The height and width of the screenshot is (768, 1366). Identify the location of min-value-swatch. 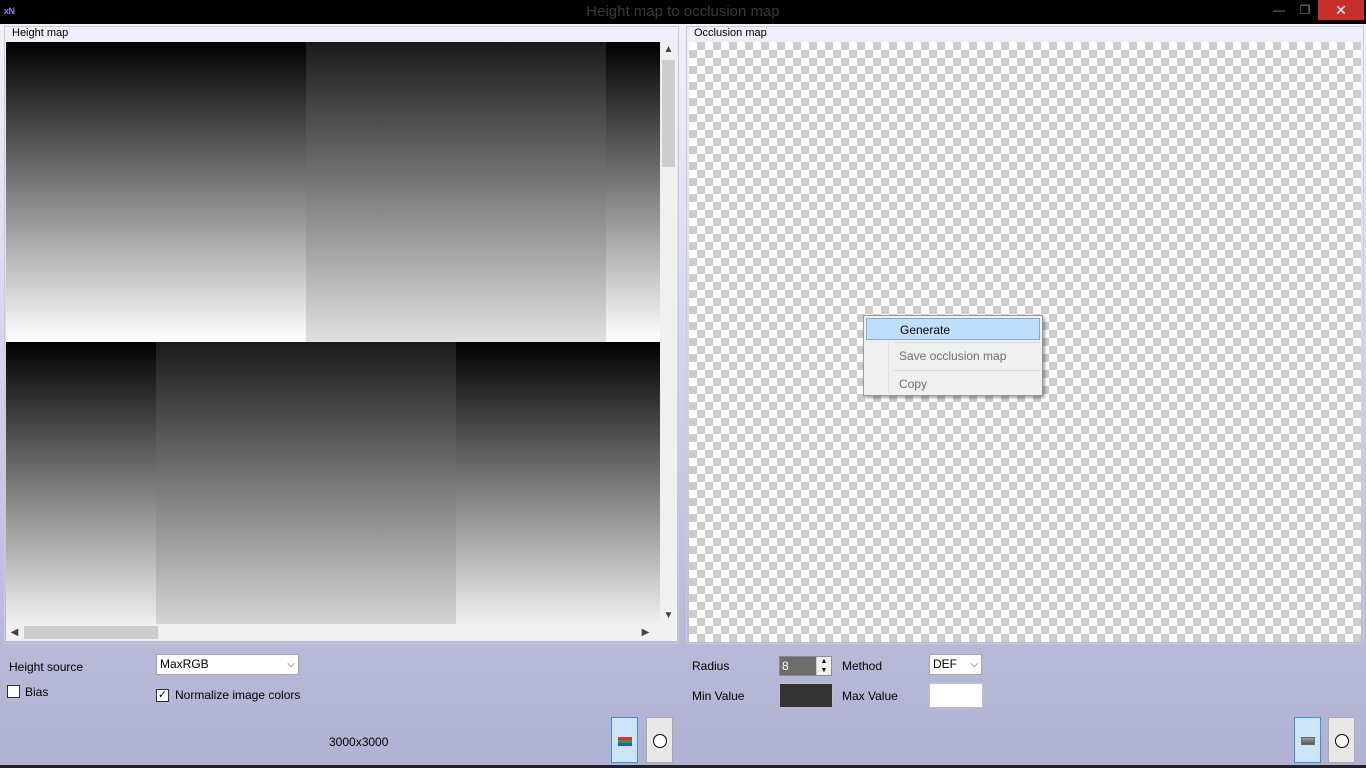
(806, 695).